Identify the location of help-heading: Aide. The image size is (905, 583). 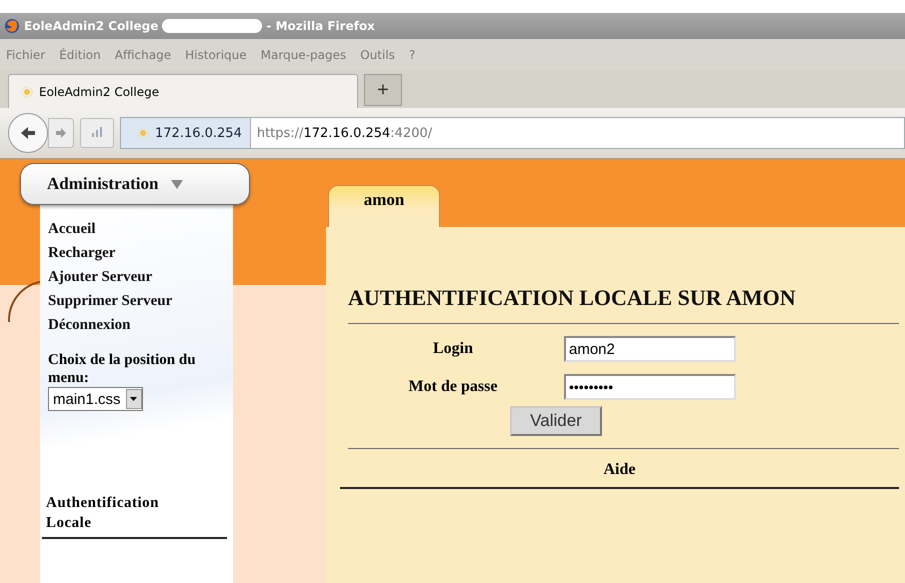
(619, 470).